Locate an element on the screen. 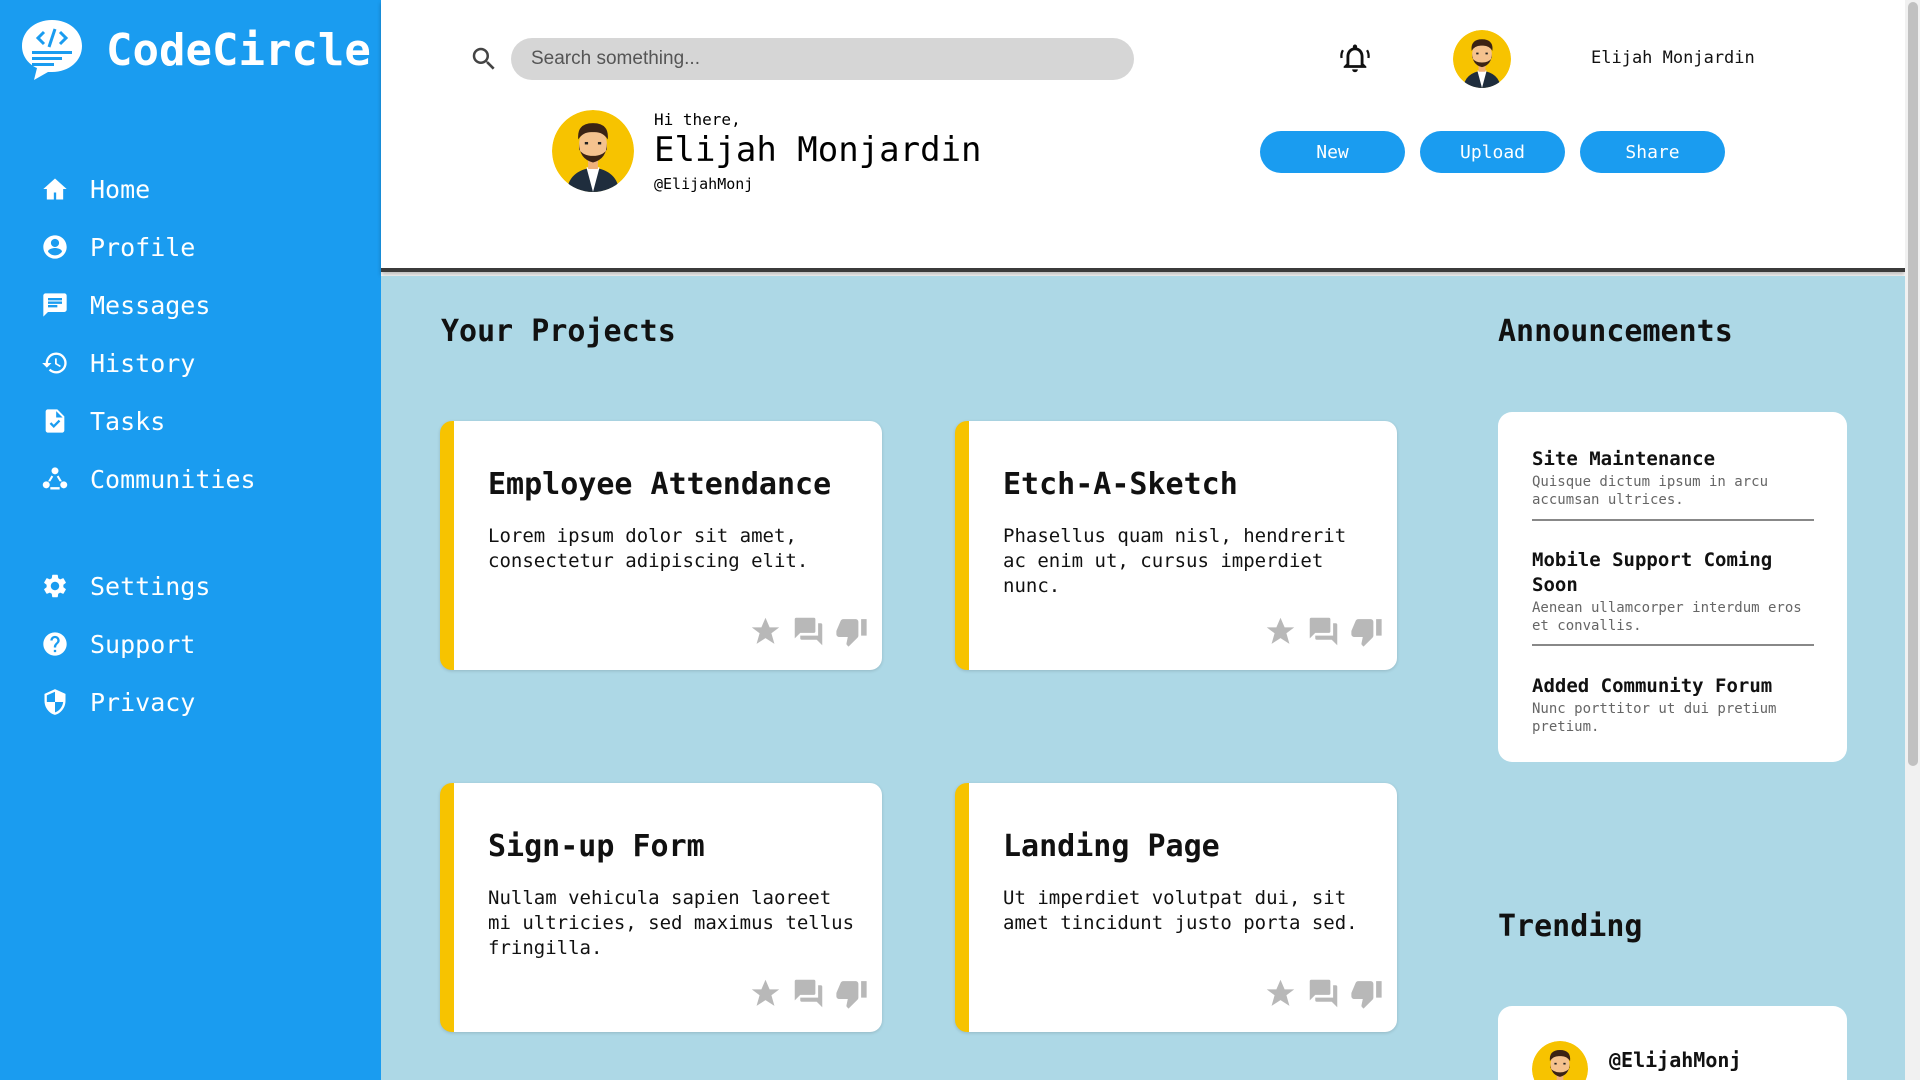 This screenshot has height=1080, width=1920. sidebar-item-label: Privacy is located at coordinates (143, 702).